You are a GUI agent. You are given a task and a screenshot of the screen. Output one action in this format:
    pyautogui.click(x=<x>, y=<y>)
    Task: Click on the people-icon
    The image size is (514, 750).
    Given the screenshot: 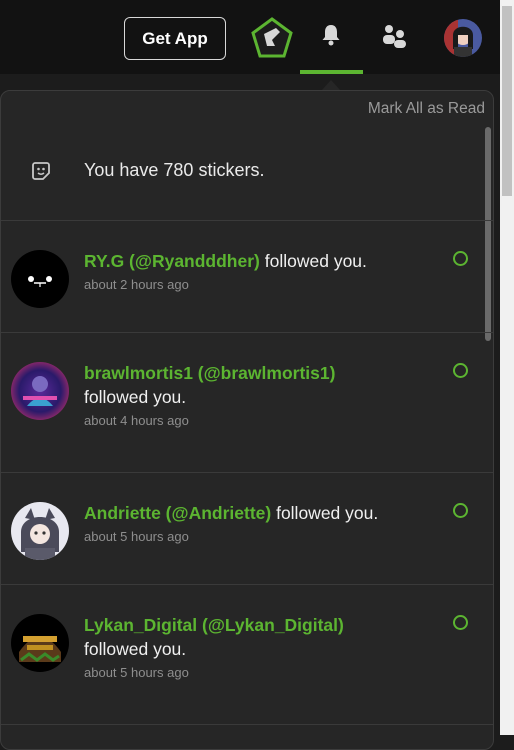 What is the action you would take?
    pyautogui.click(x=394, y=37)
    